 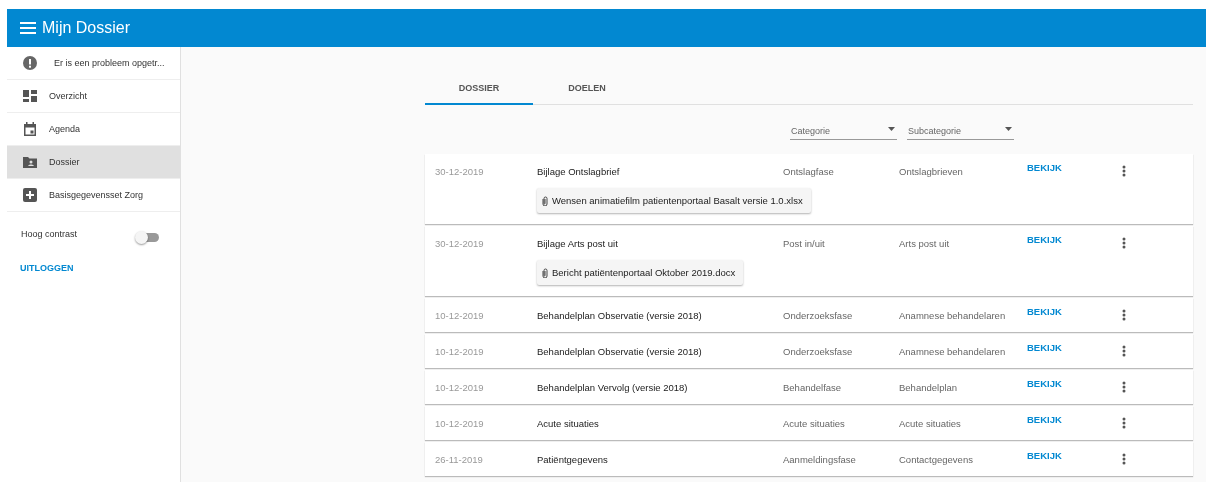 I want to click on document-title: Bijlage Arts post uit, so click(x=578, y=243).